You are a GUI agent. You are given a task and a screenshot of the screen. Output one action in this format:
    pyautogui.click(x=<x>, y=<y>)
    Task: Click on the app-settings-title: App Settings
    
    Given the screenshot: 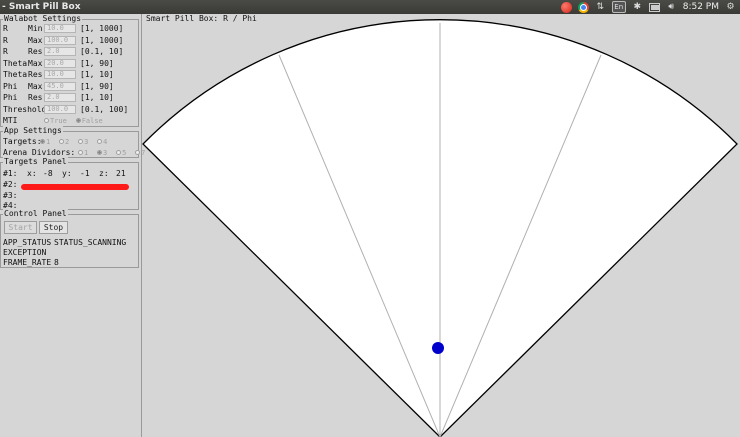 What is the action you would take?
    pyautogui.click(x=33, y=131)
    